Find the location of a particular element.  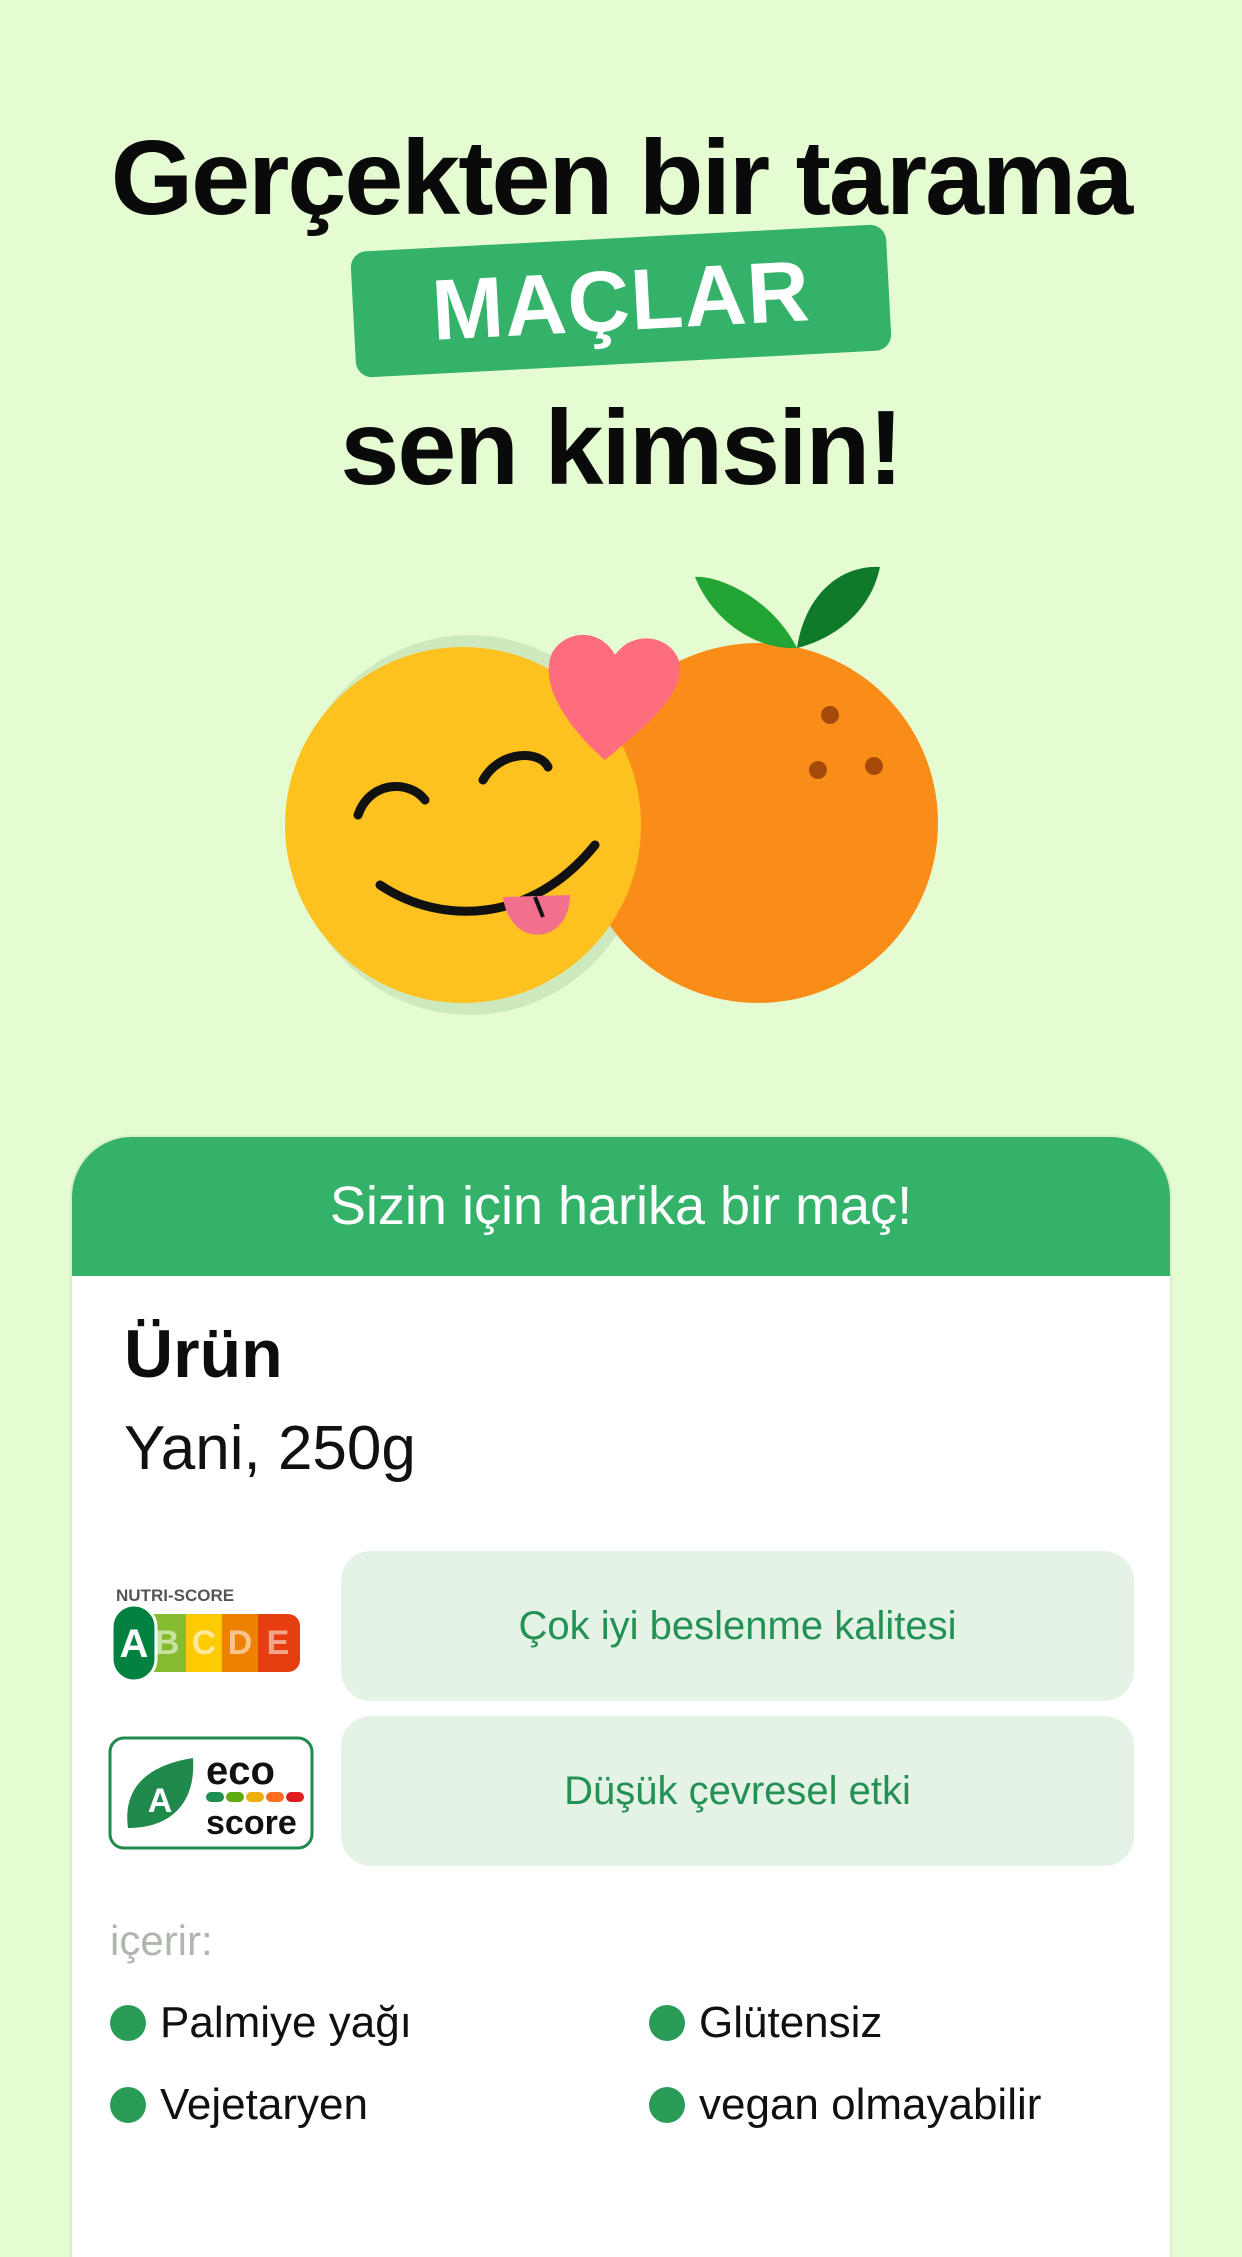

eco-score-row: A eco score Düşük çevresel etki is located at coordinates (621, 1791).